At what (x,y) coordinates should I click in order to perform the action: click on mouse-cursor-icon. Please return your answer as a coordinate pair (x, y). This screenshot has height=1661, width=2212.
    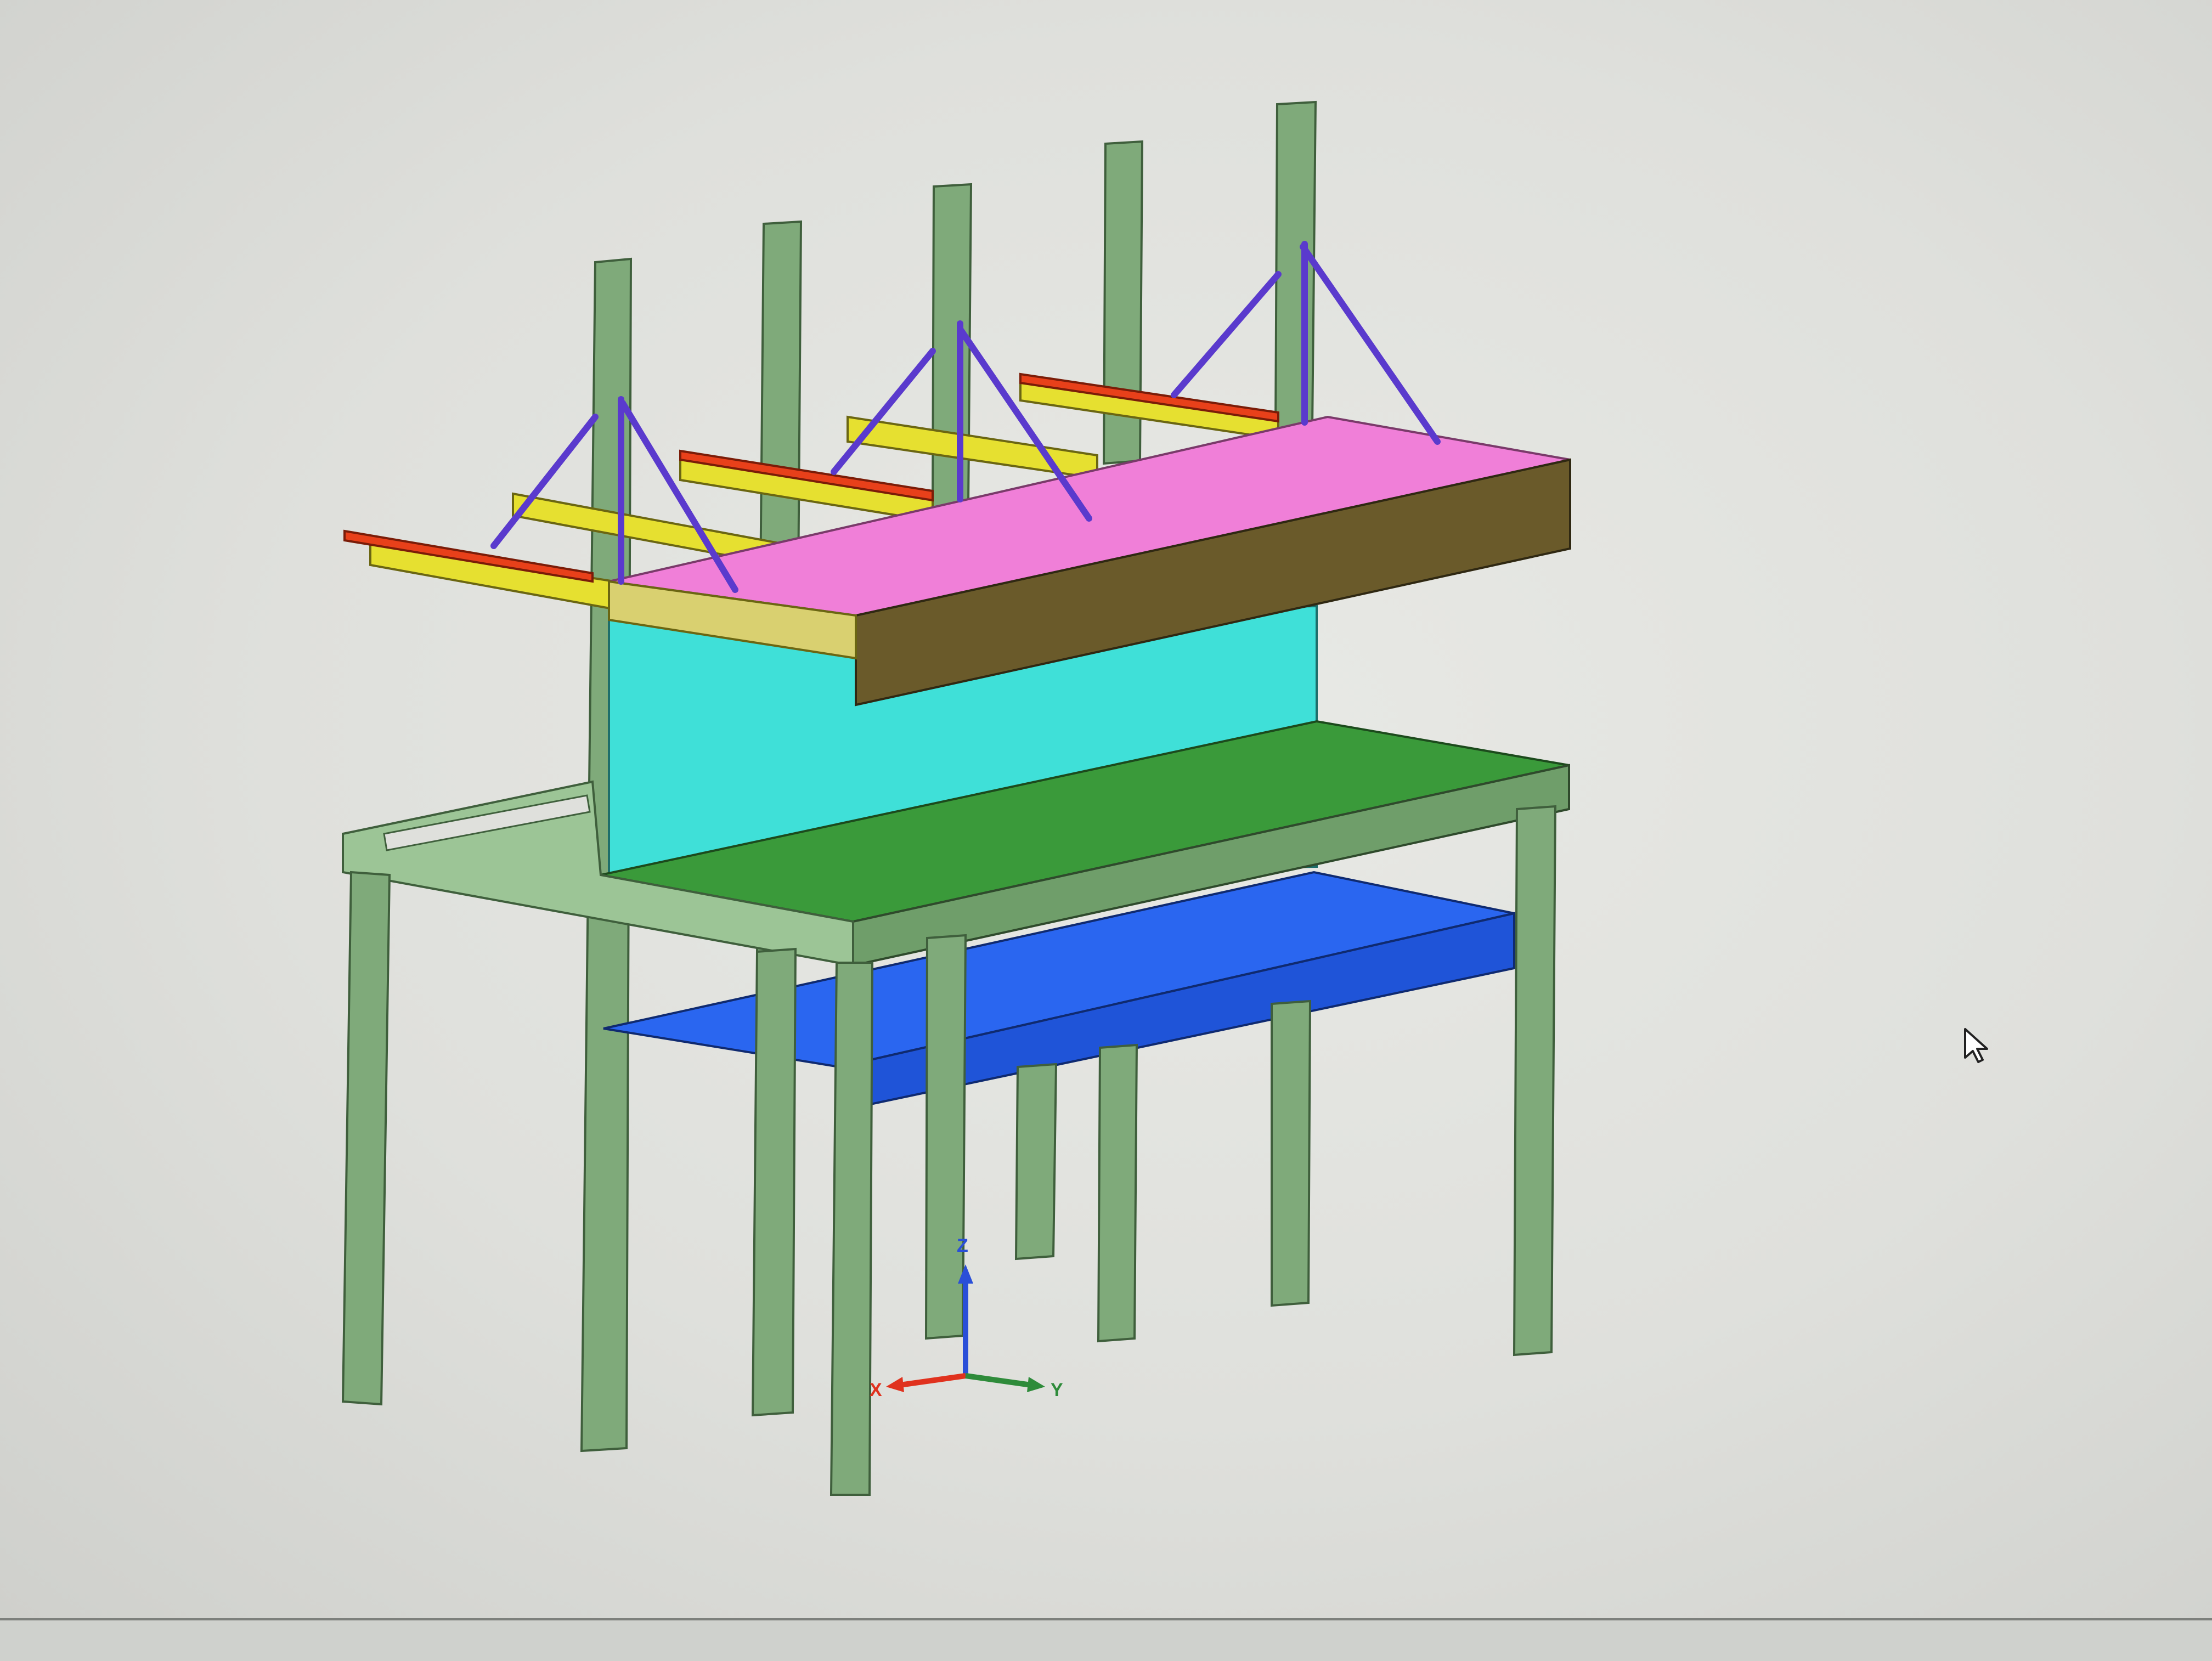
    Looking at the image, I should click on (1976, 1046).